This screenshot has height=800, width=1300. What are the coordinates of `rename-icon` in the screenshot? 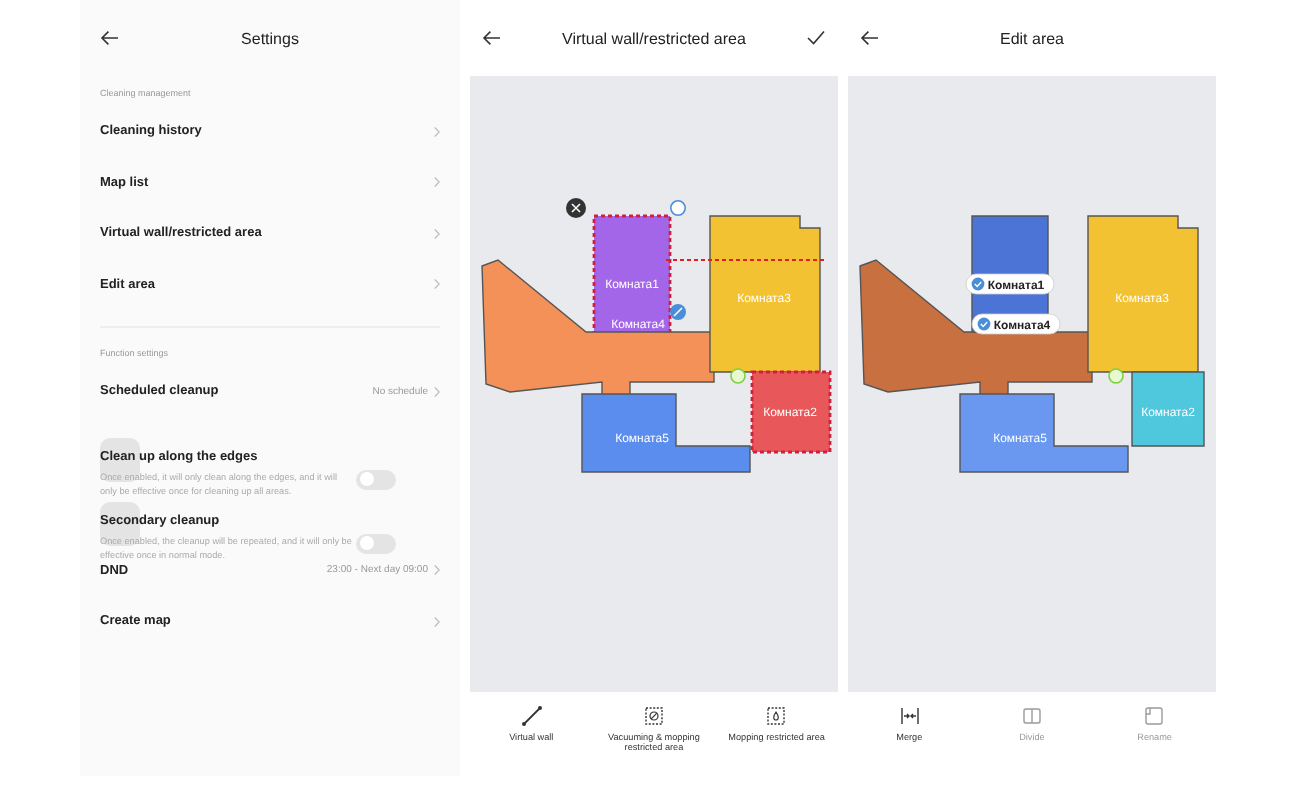 It's located at (1154, 716).